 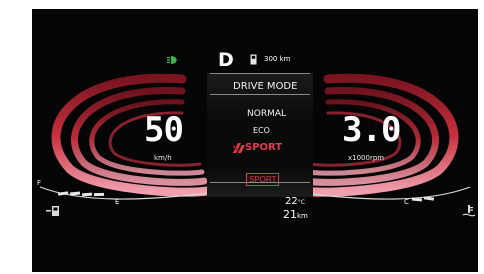 I want to click on fuel-level-icon, so click(x=52, y=211).